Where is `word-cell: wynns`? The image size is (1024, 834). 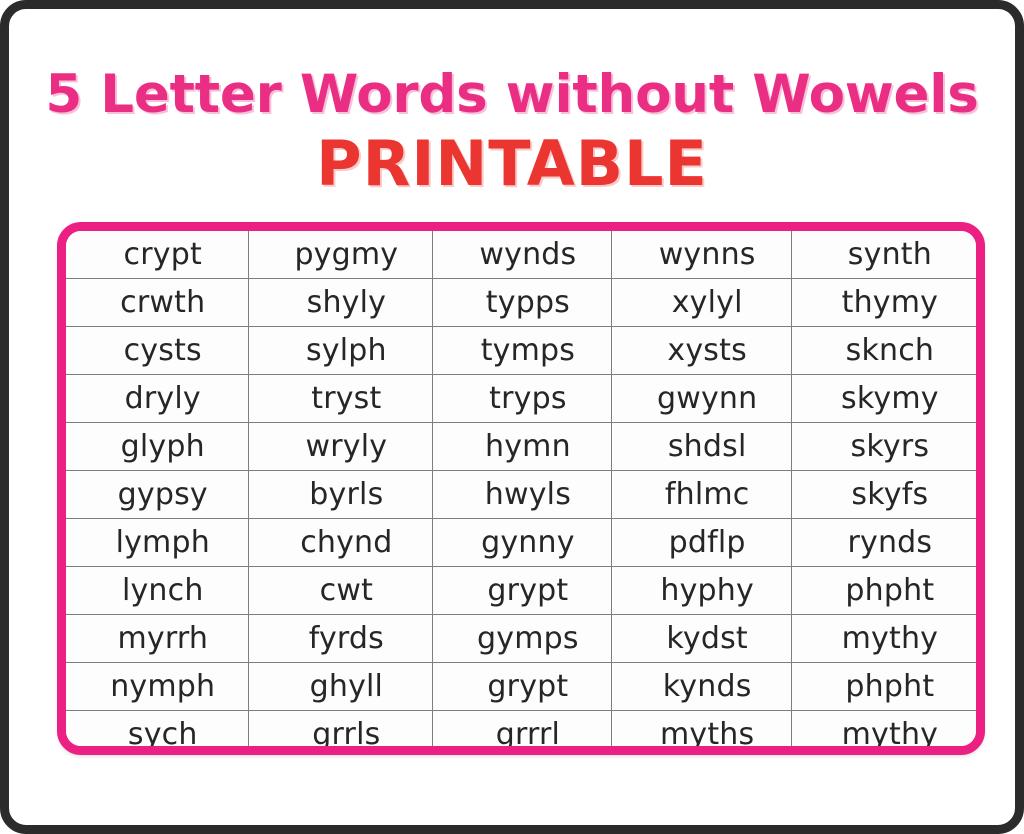
word-cell: wynns is located at coordinates (701, 255).